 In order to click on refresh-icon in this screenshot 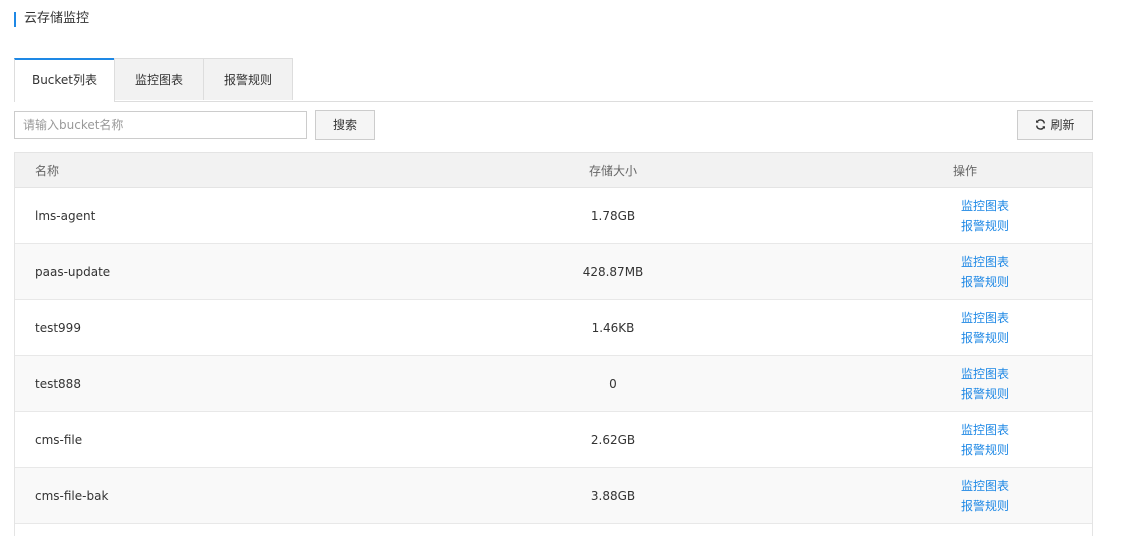, I will do `click(1040, 126)`.